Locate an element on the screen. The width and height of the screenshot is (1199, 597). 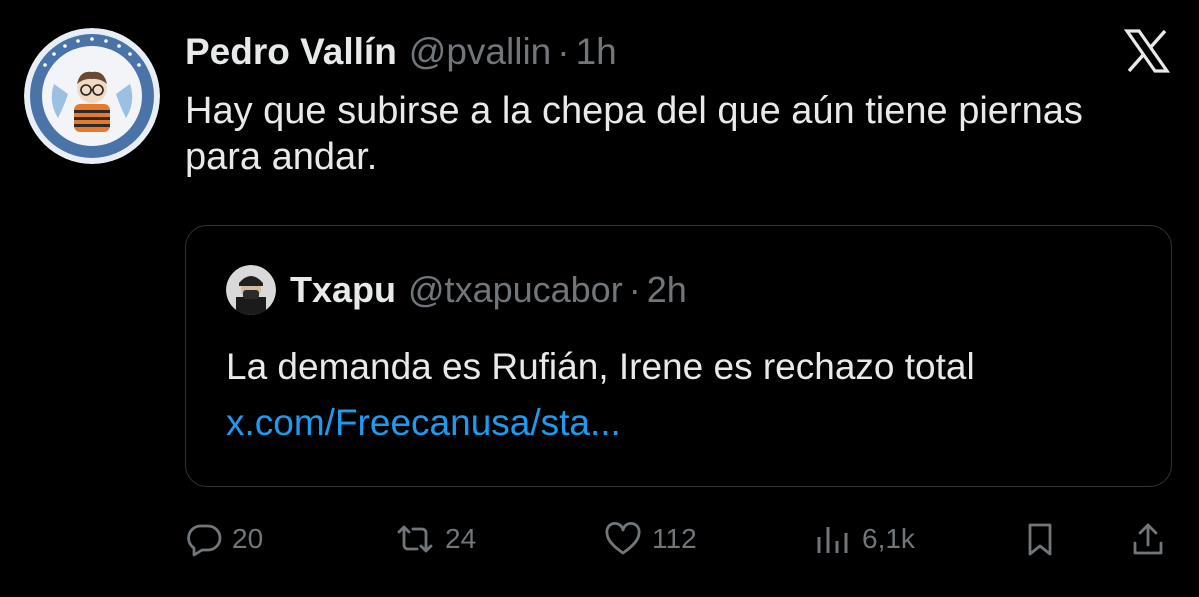
views-count: 6,1k is located at coordinates (888, 538).